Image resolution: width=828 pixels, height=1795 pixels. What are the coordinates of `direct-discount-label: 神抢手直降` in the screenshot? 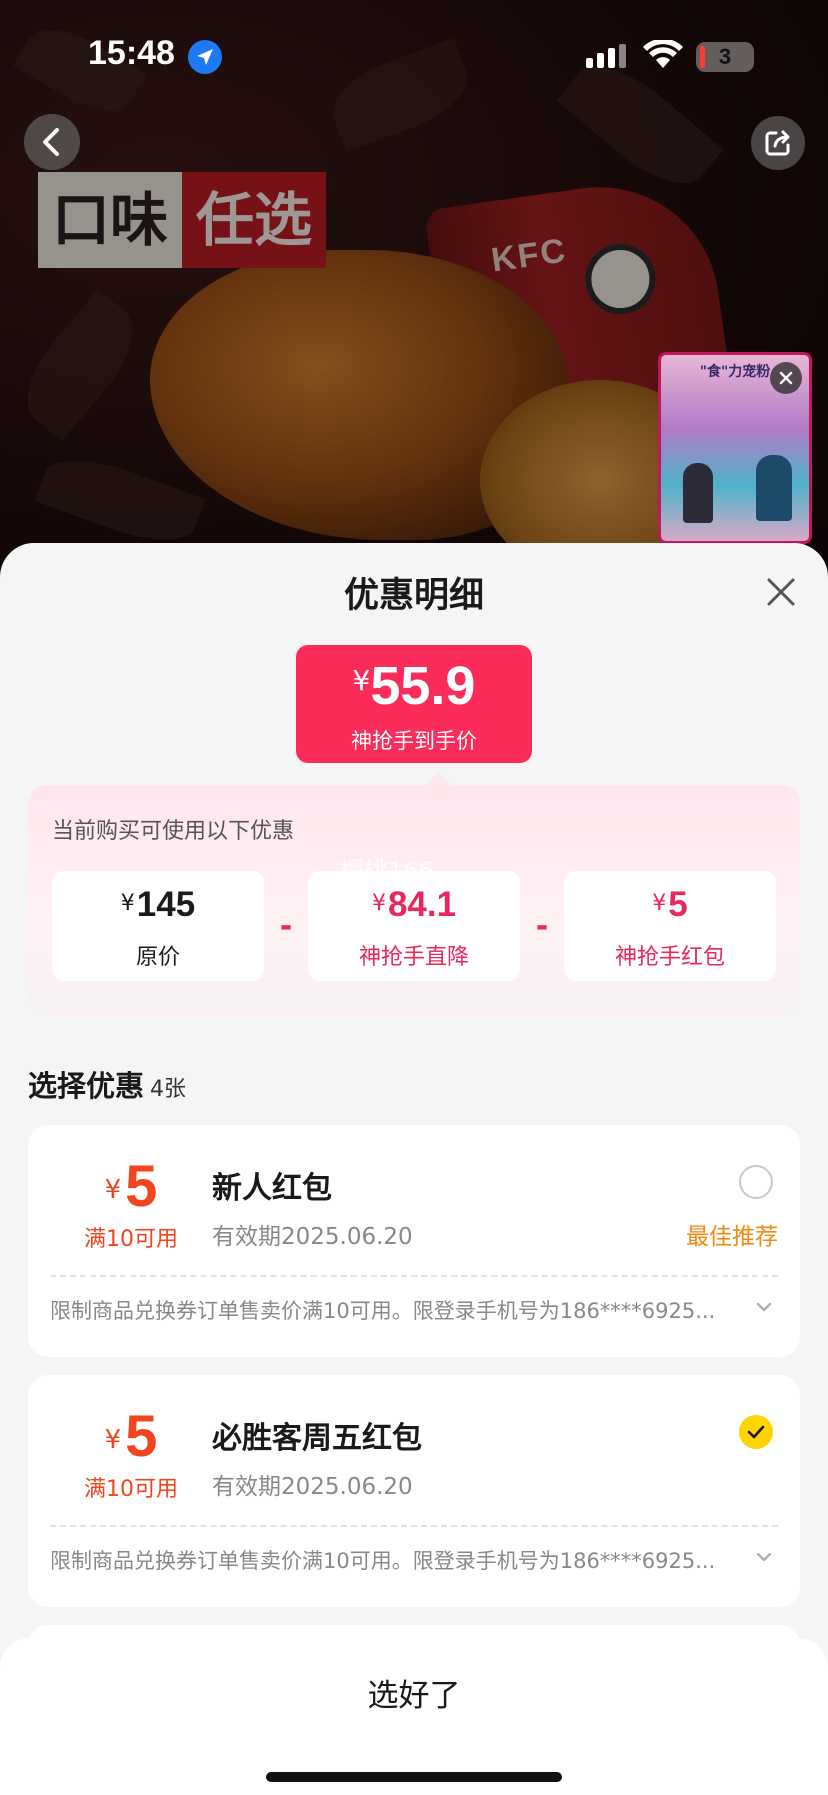 It's located at (413, 957).